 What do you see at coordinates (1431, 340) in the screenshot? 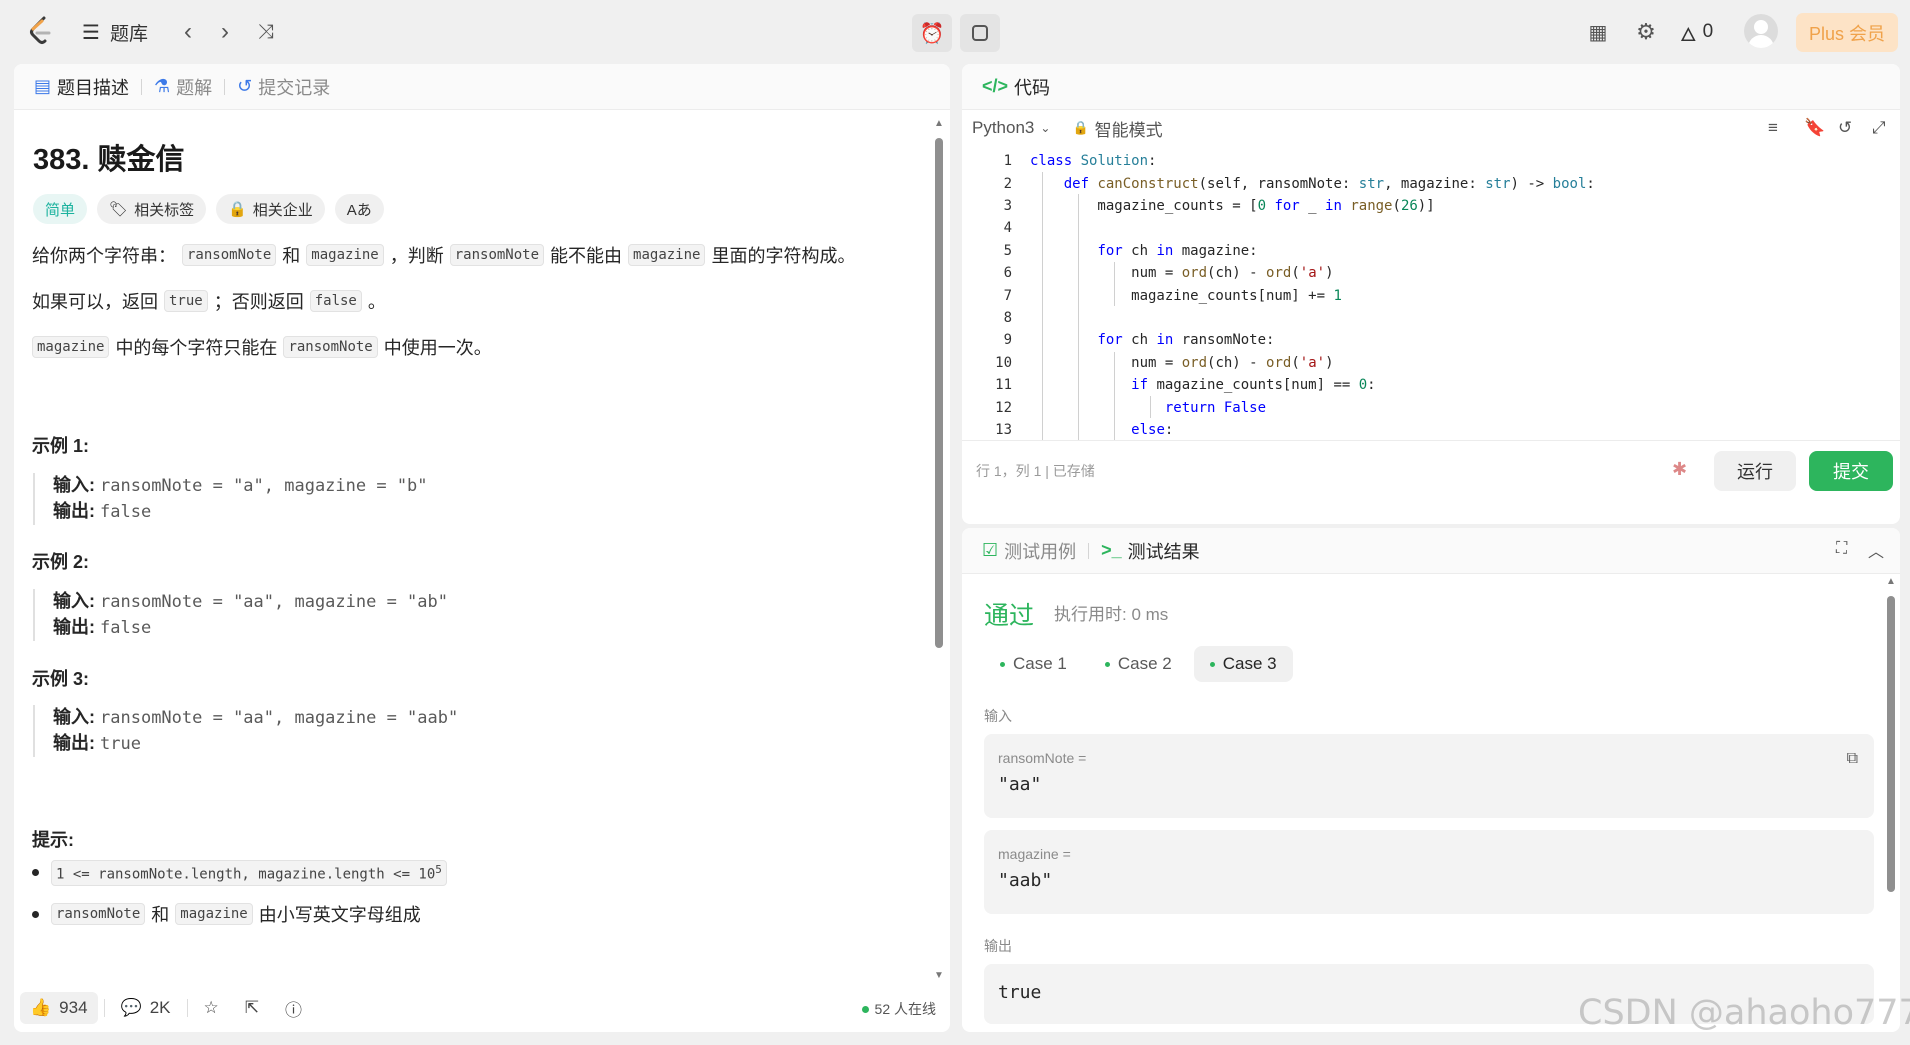
I see `code-line: 9 for ch in ransomNote:` at bounding box center [1431, 340].